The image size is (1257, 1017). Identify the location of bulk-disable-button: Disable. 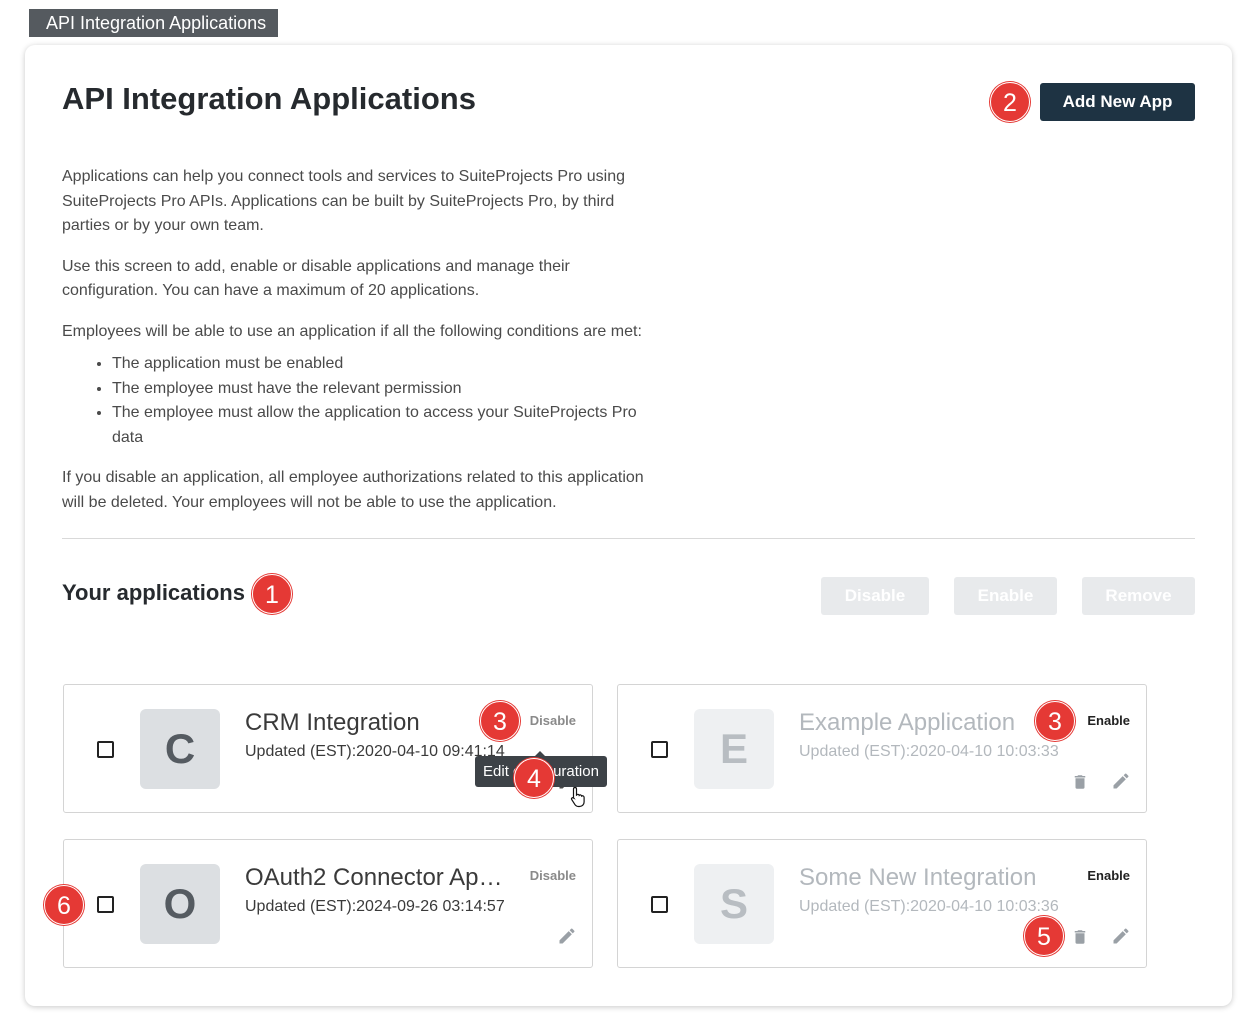
(875, 596).